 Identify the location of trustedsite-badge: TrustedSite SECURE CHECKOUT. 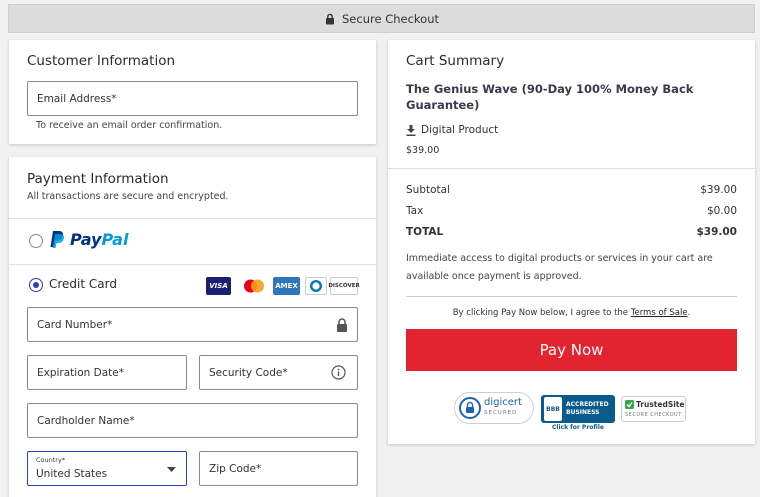
(653, 409).